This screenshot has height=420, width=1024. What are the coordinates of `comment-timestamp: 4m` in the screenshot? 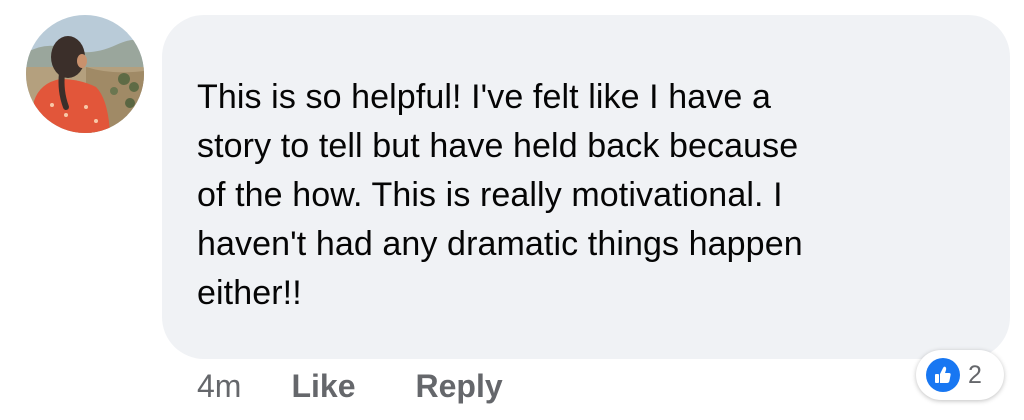 It's located at (219, 386).